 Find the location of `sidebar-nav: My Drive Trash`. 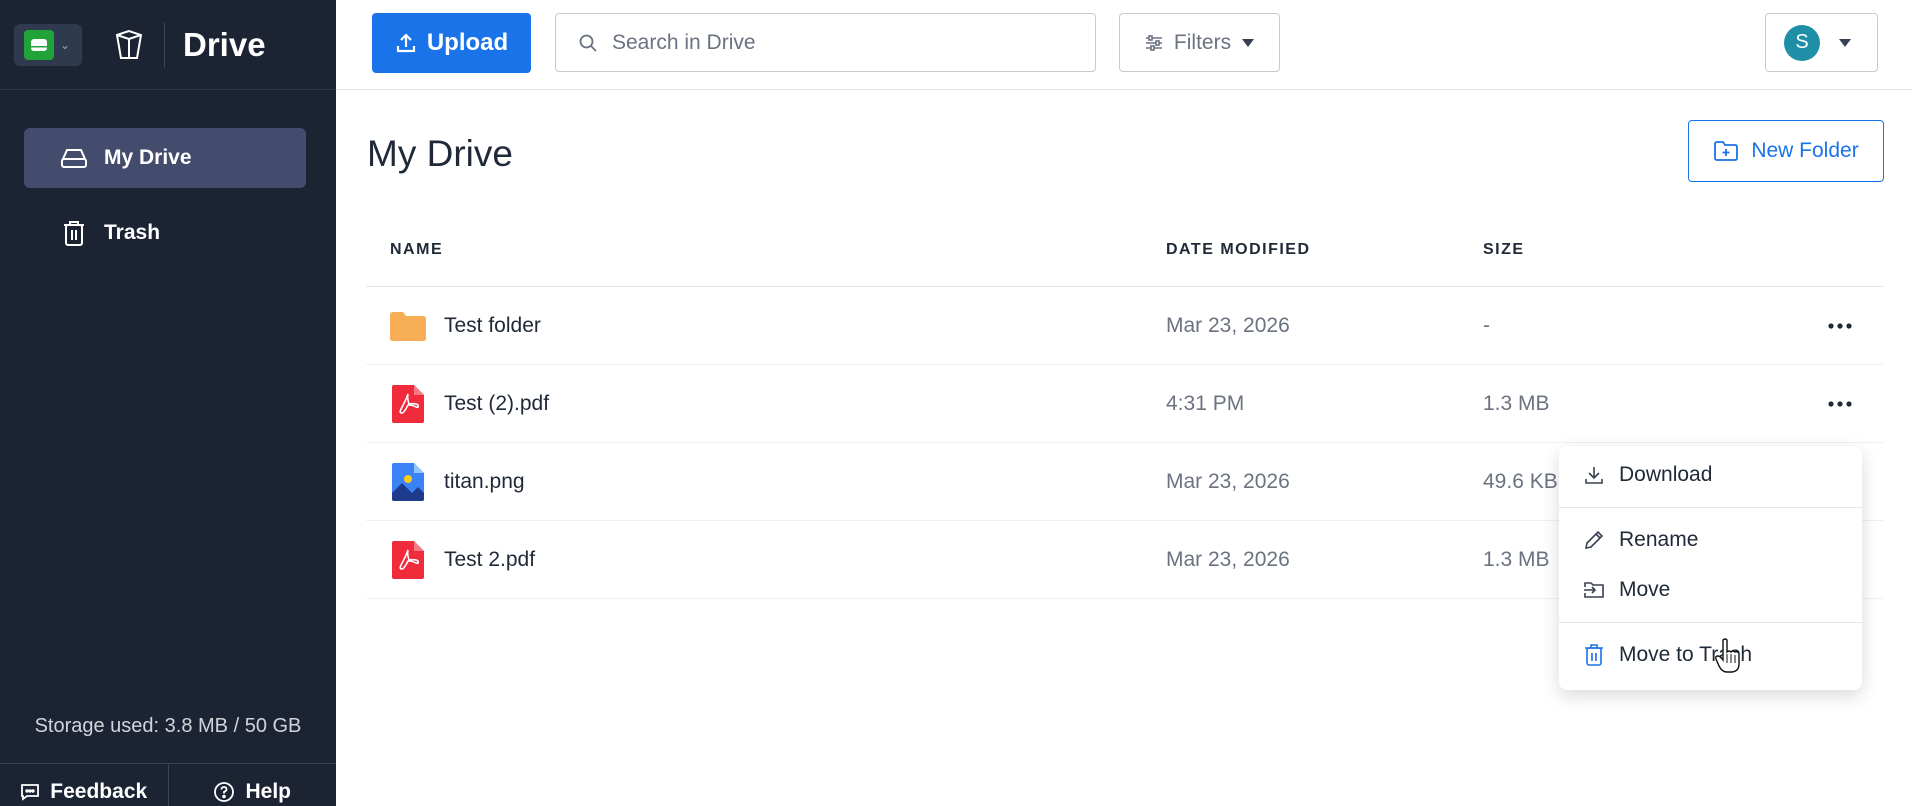

sidebar-nav: My Drive Trash is located at coordinates (165, 203).